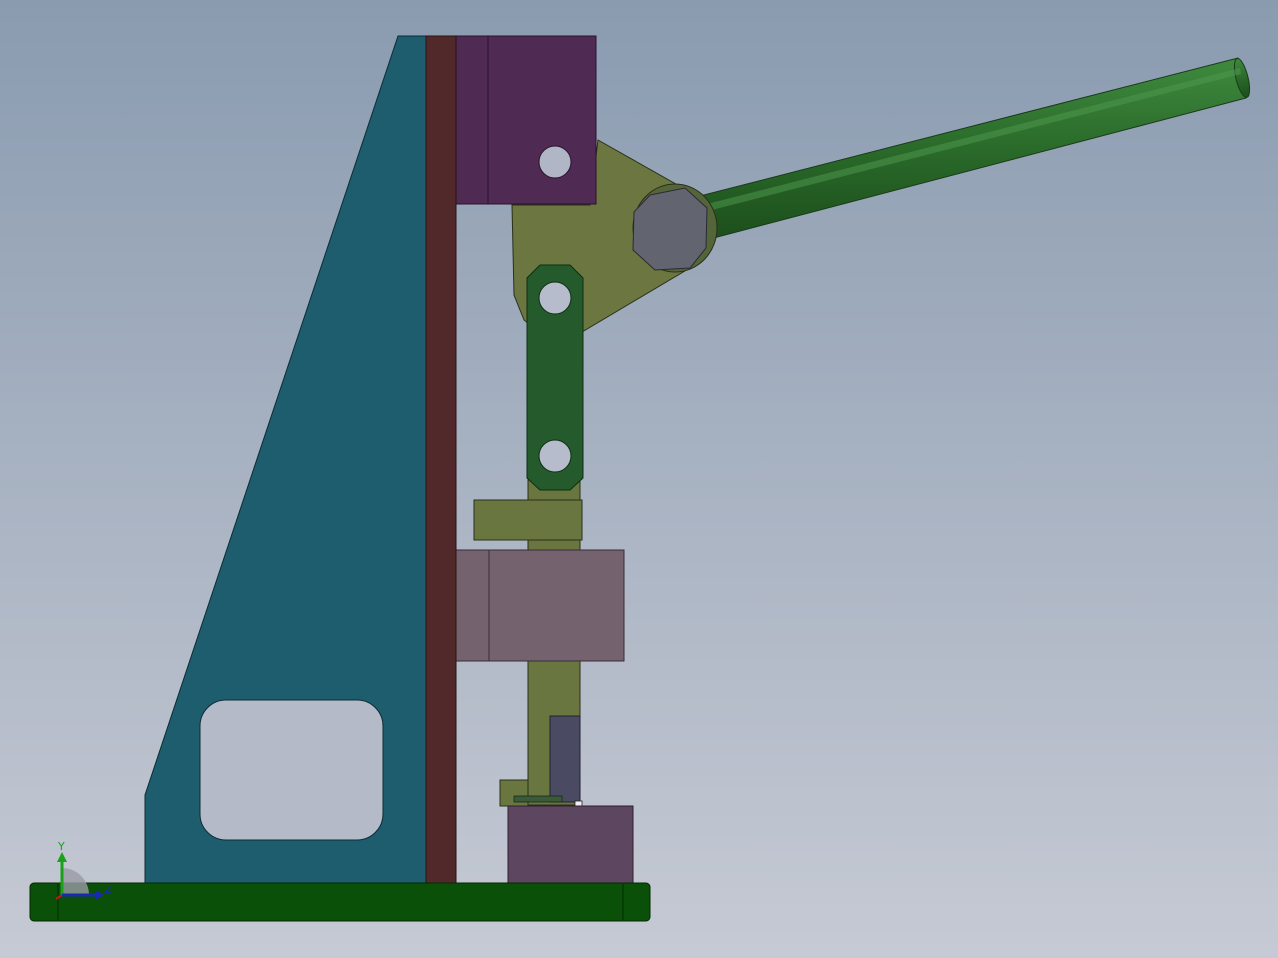 The height and width of the screenshot is (958, 1278). Describe the element at coordinates (555, 162) in the screenshot. I see `upper-pivot-hole` at that location.